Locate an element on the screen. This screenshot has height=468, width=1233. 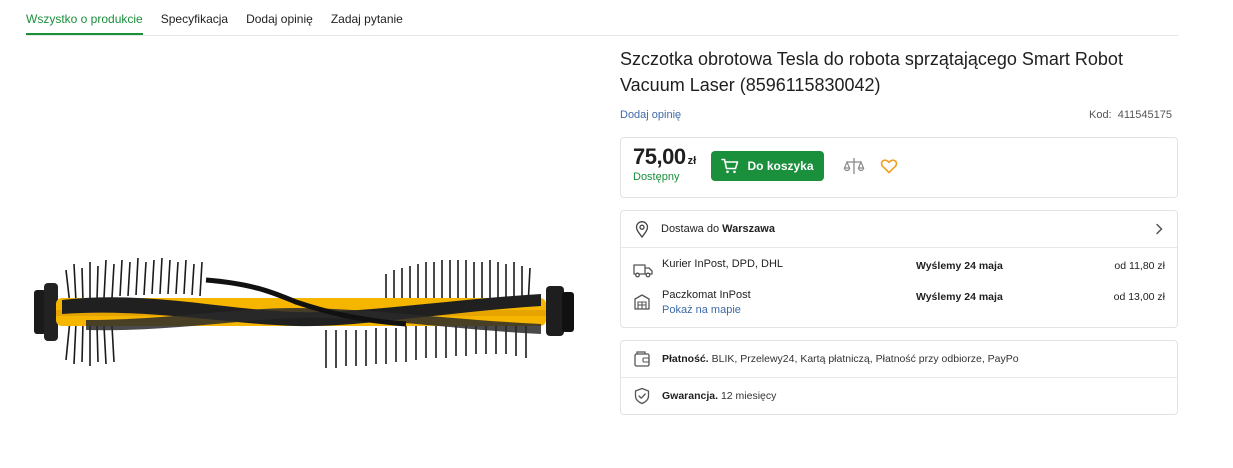
add-to-cart-button: Do koszyka is located at coordinates (767, 166).